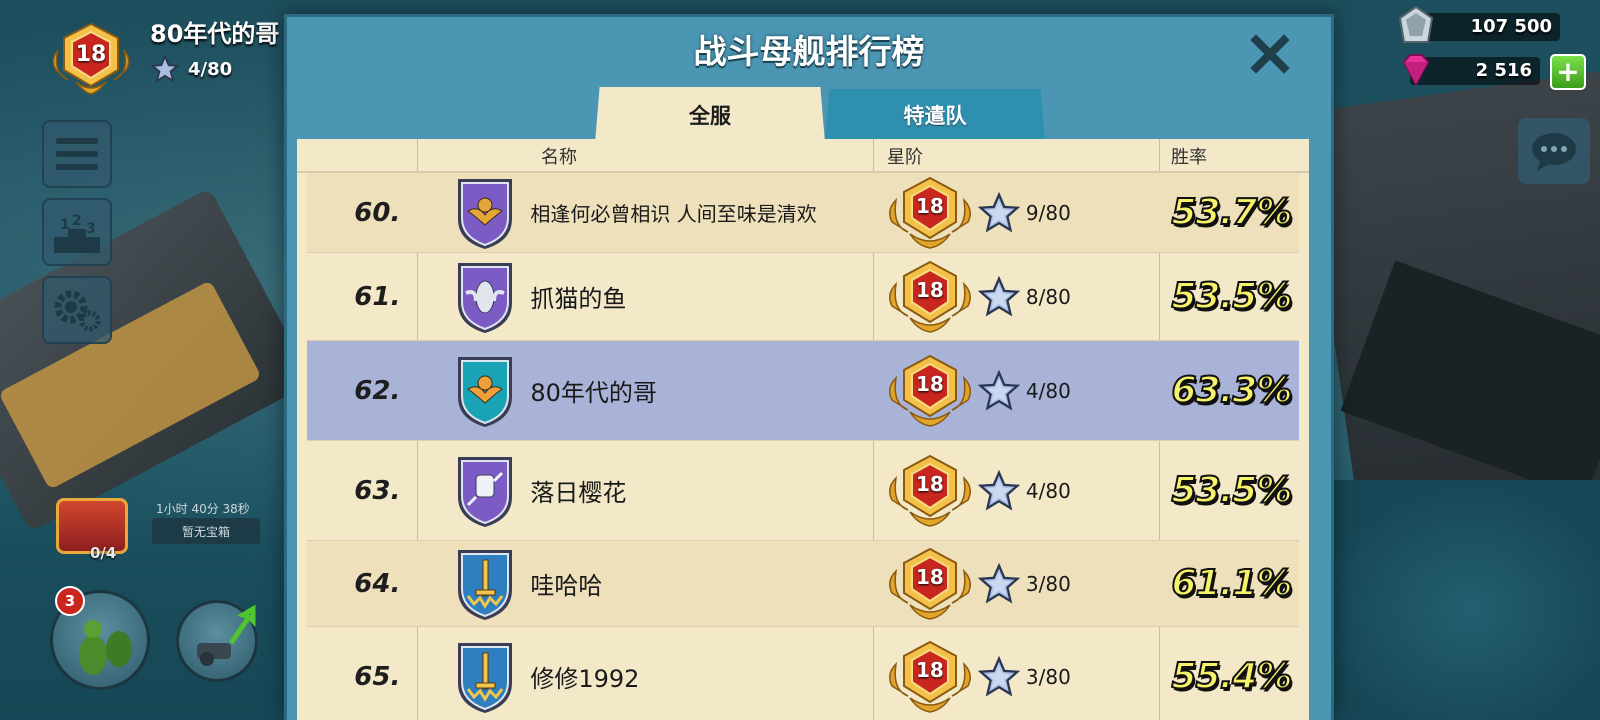 Image resolution: width=1600 pixels, height=720 pixels. I want to click on row-win-rate: 61.1%, so click(1231, 583).